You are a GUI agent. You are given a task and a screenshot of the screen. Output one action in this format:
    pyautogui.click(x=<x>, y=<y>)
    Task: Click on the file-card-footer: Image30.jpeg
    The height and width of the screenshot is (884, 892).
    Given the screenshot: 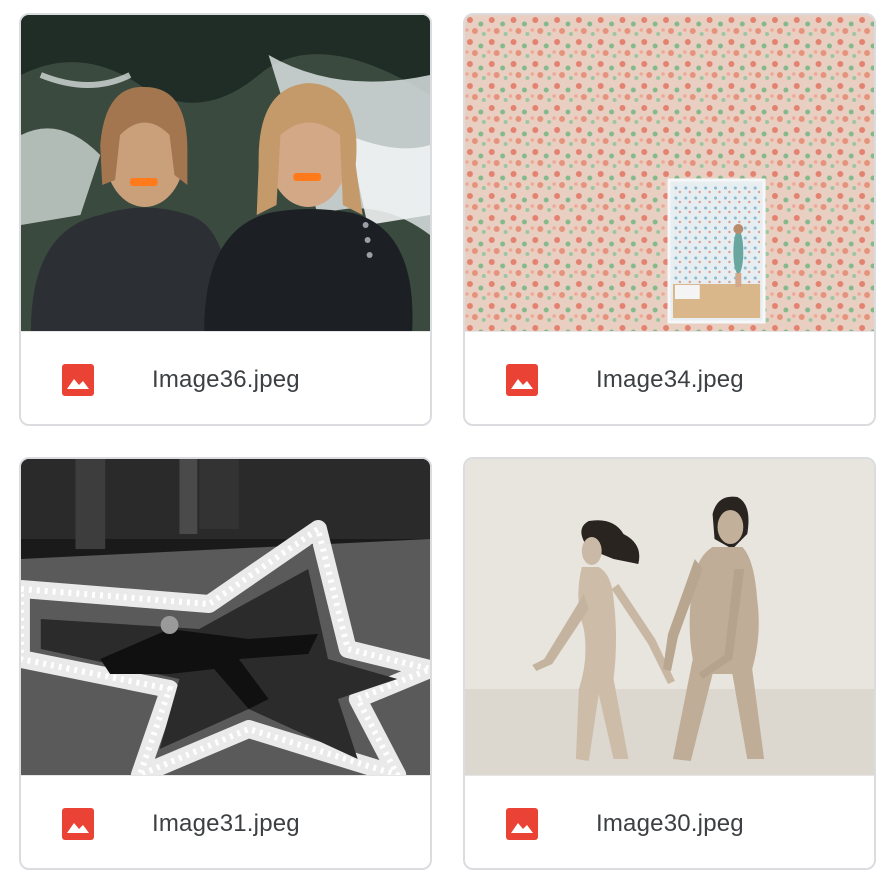 What is the action you would take?
    pyautogui.click(x=669, y=821)
    